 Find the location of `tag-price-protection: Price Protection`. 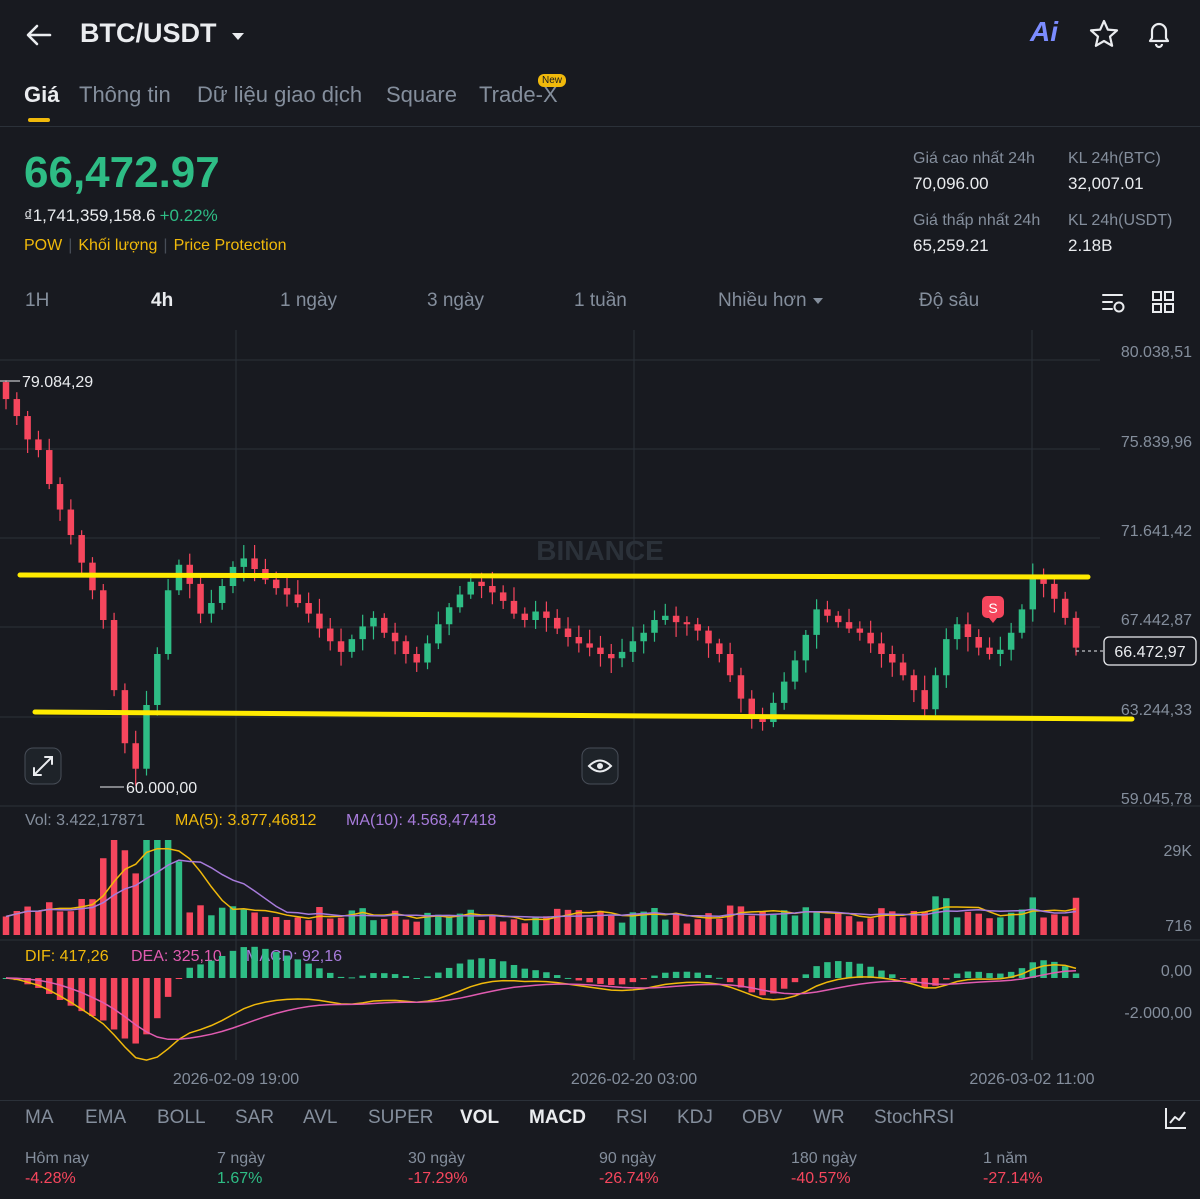

tag-price-protection: Price Protection is located at coordinates (230, 245).